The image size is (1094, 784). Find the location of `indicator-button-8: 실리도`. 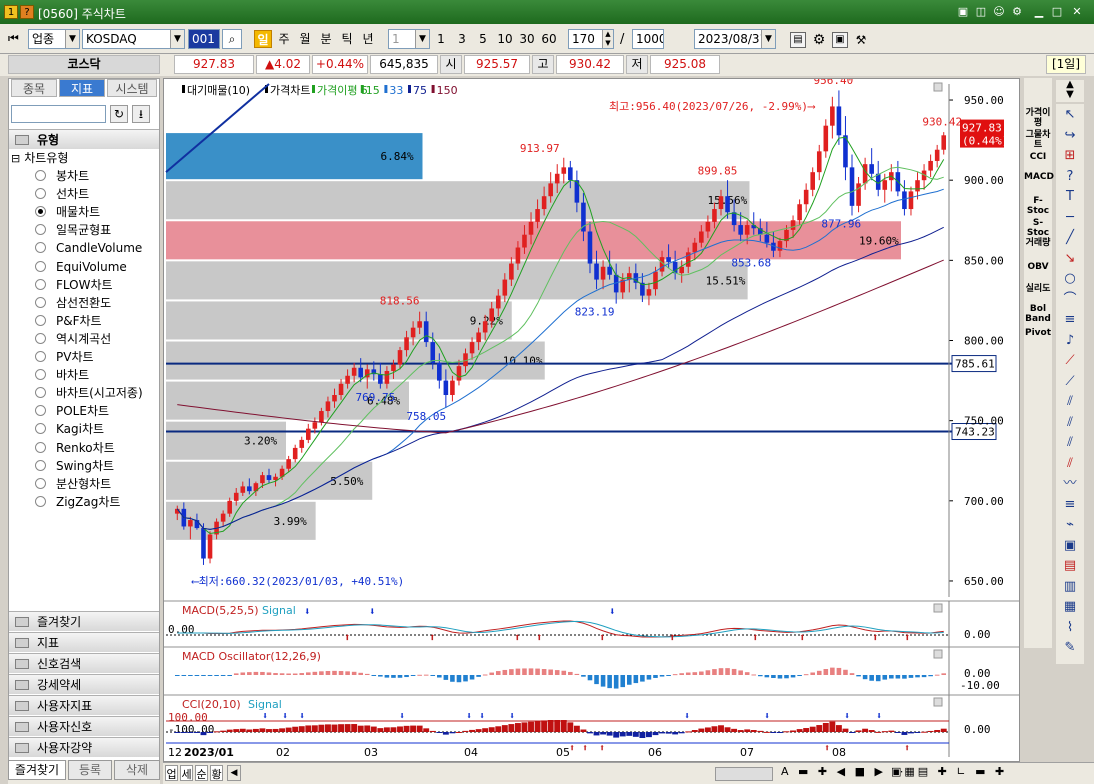

indicator-button-8: 실리도 is located at coordinates (1038, 289).